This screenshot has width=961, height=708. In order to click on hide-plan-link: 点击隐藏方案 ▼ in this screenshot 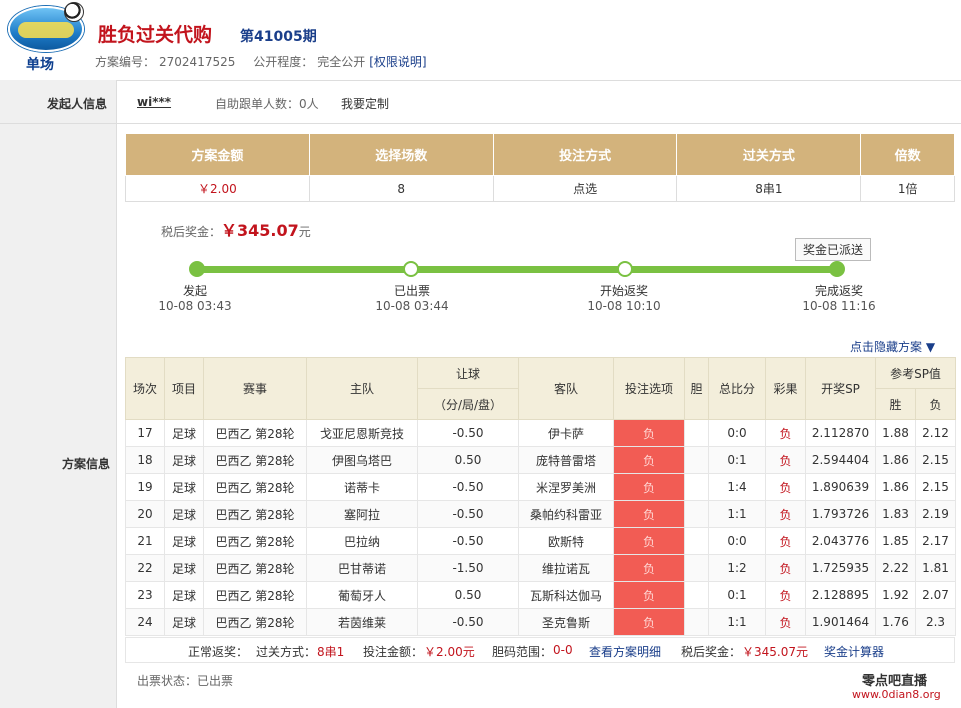, I will do `click(892, 346)`.